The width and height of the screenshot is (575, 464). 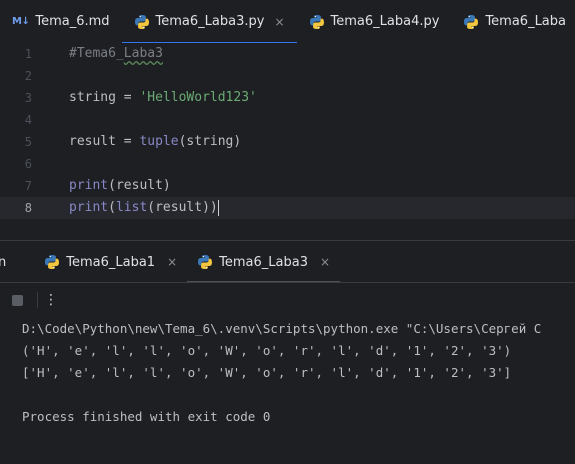 I want to click on code-text: print(result), so click(x=120, y=186).